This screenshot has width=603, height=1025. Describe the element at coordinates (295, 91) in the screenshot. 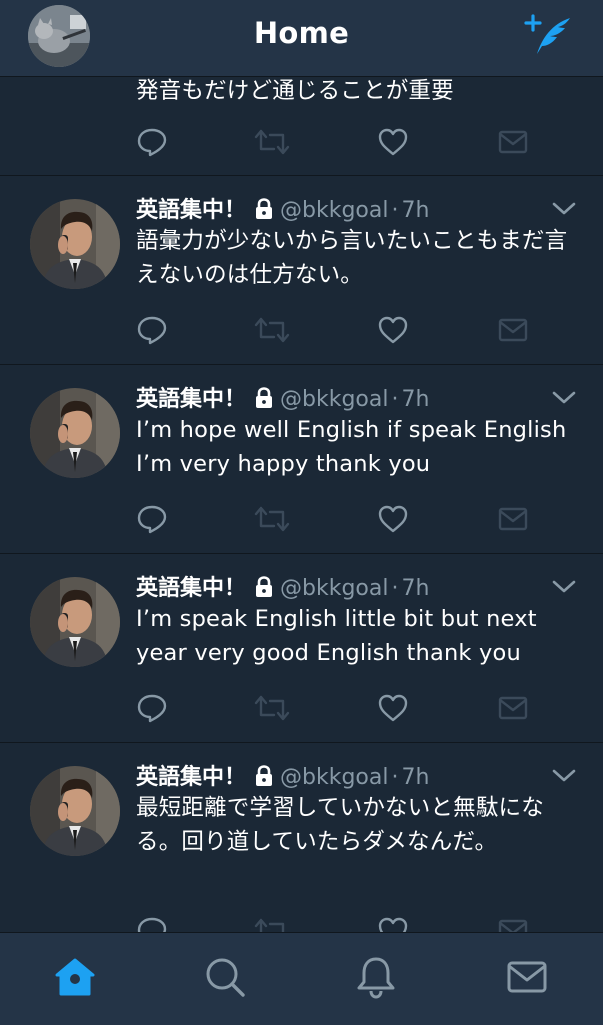

I see `tweet-text: 発音もだけど通じることが重要` at that location.